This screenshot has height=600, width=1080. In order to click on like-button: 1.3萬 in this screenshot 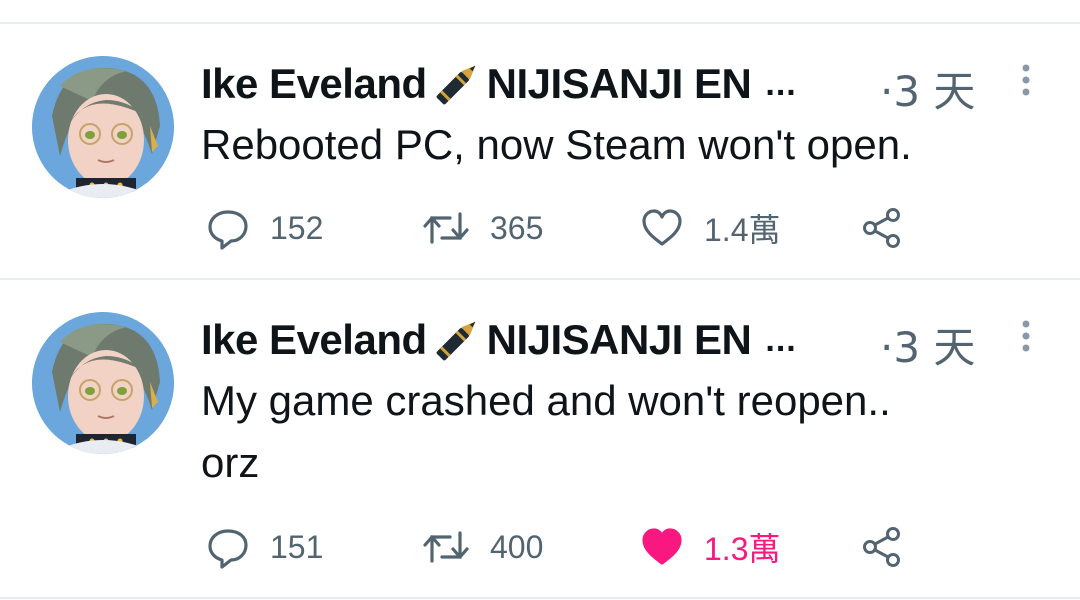, I will do `click(710, 547)`.